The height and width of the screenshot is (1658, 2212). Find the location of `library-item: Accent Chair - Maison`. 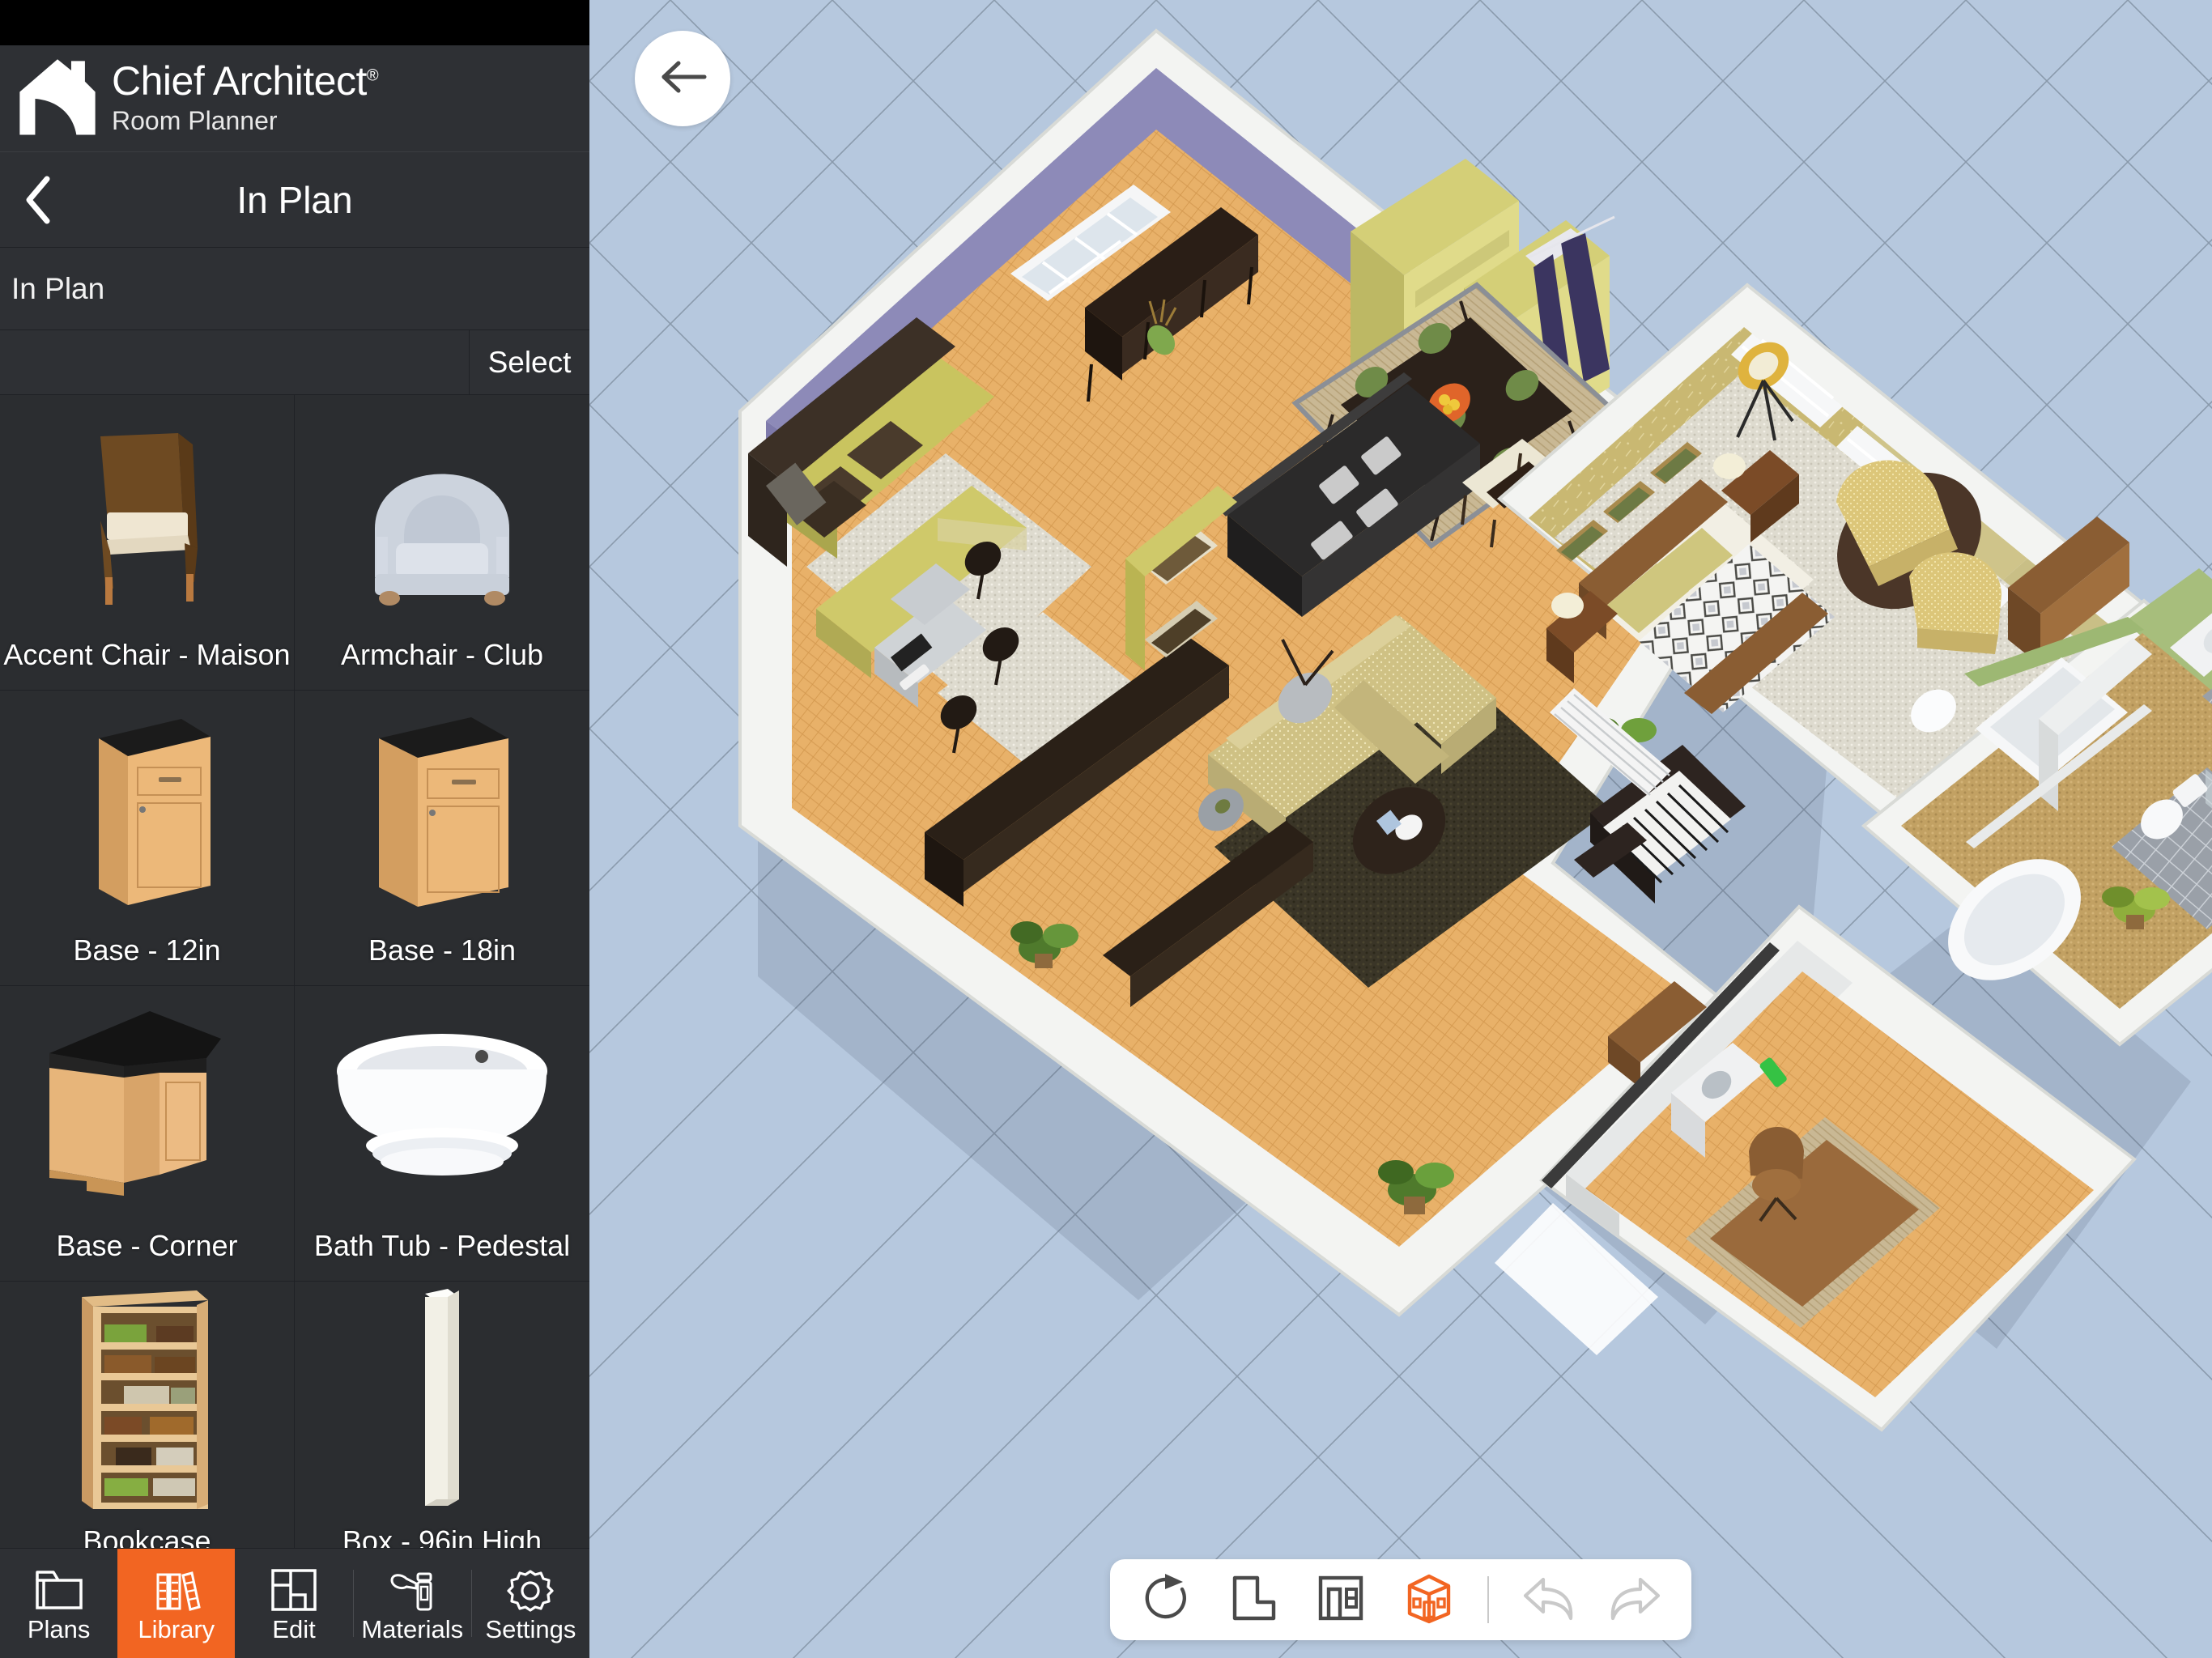

library-item: Accent Chair - Maison is located at coordinates (147, 543).